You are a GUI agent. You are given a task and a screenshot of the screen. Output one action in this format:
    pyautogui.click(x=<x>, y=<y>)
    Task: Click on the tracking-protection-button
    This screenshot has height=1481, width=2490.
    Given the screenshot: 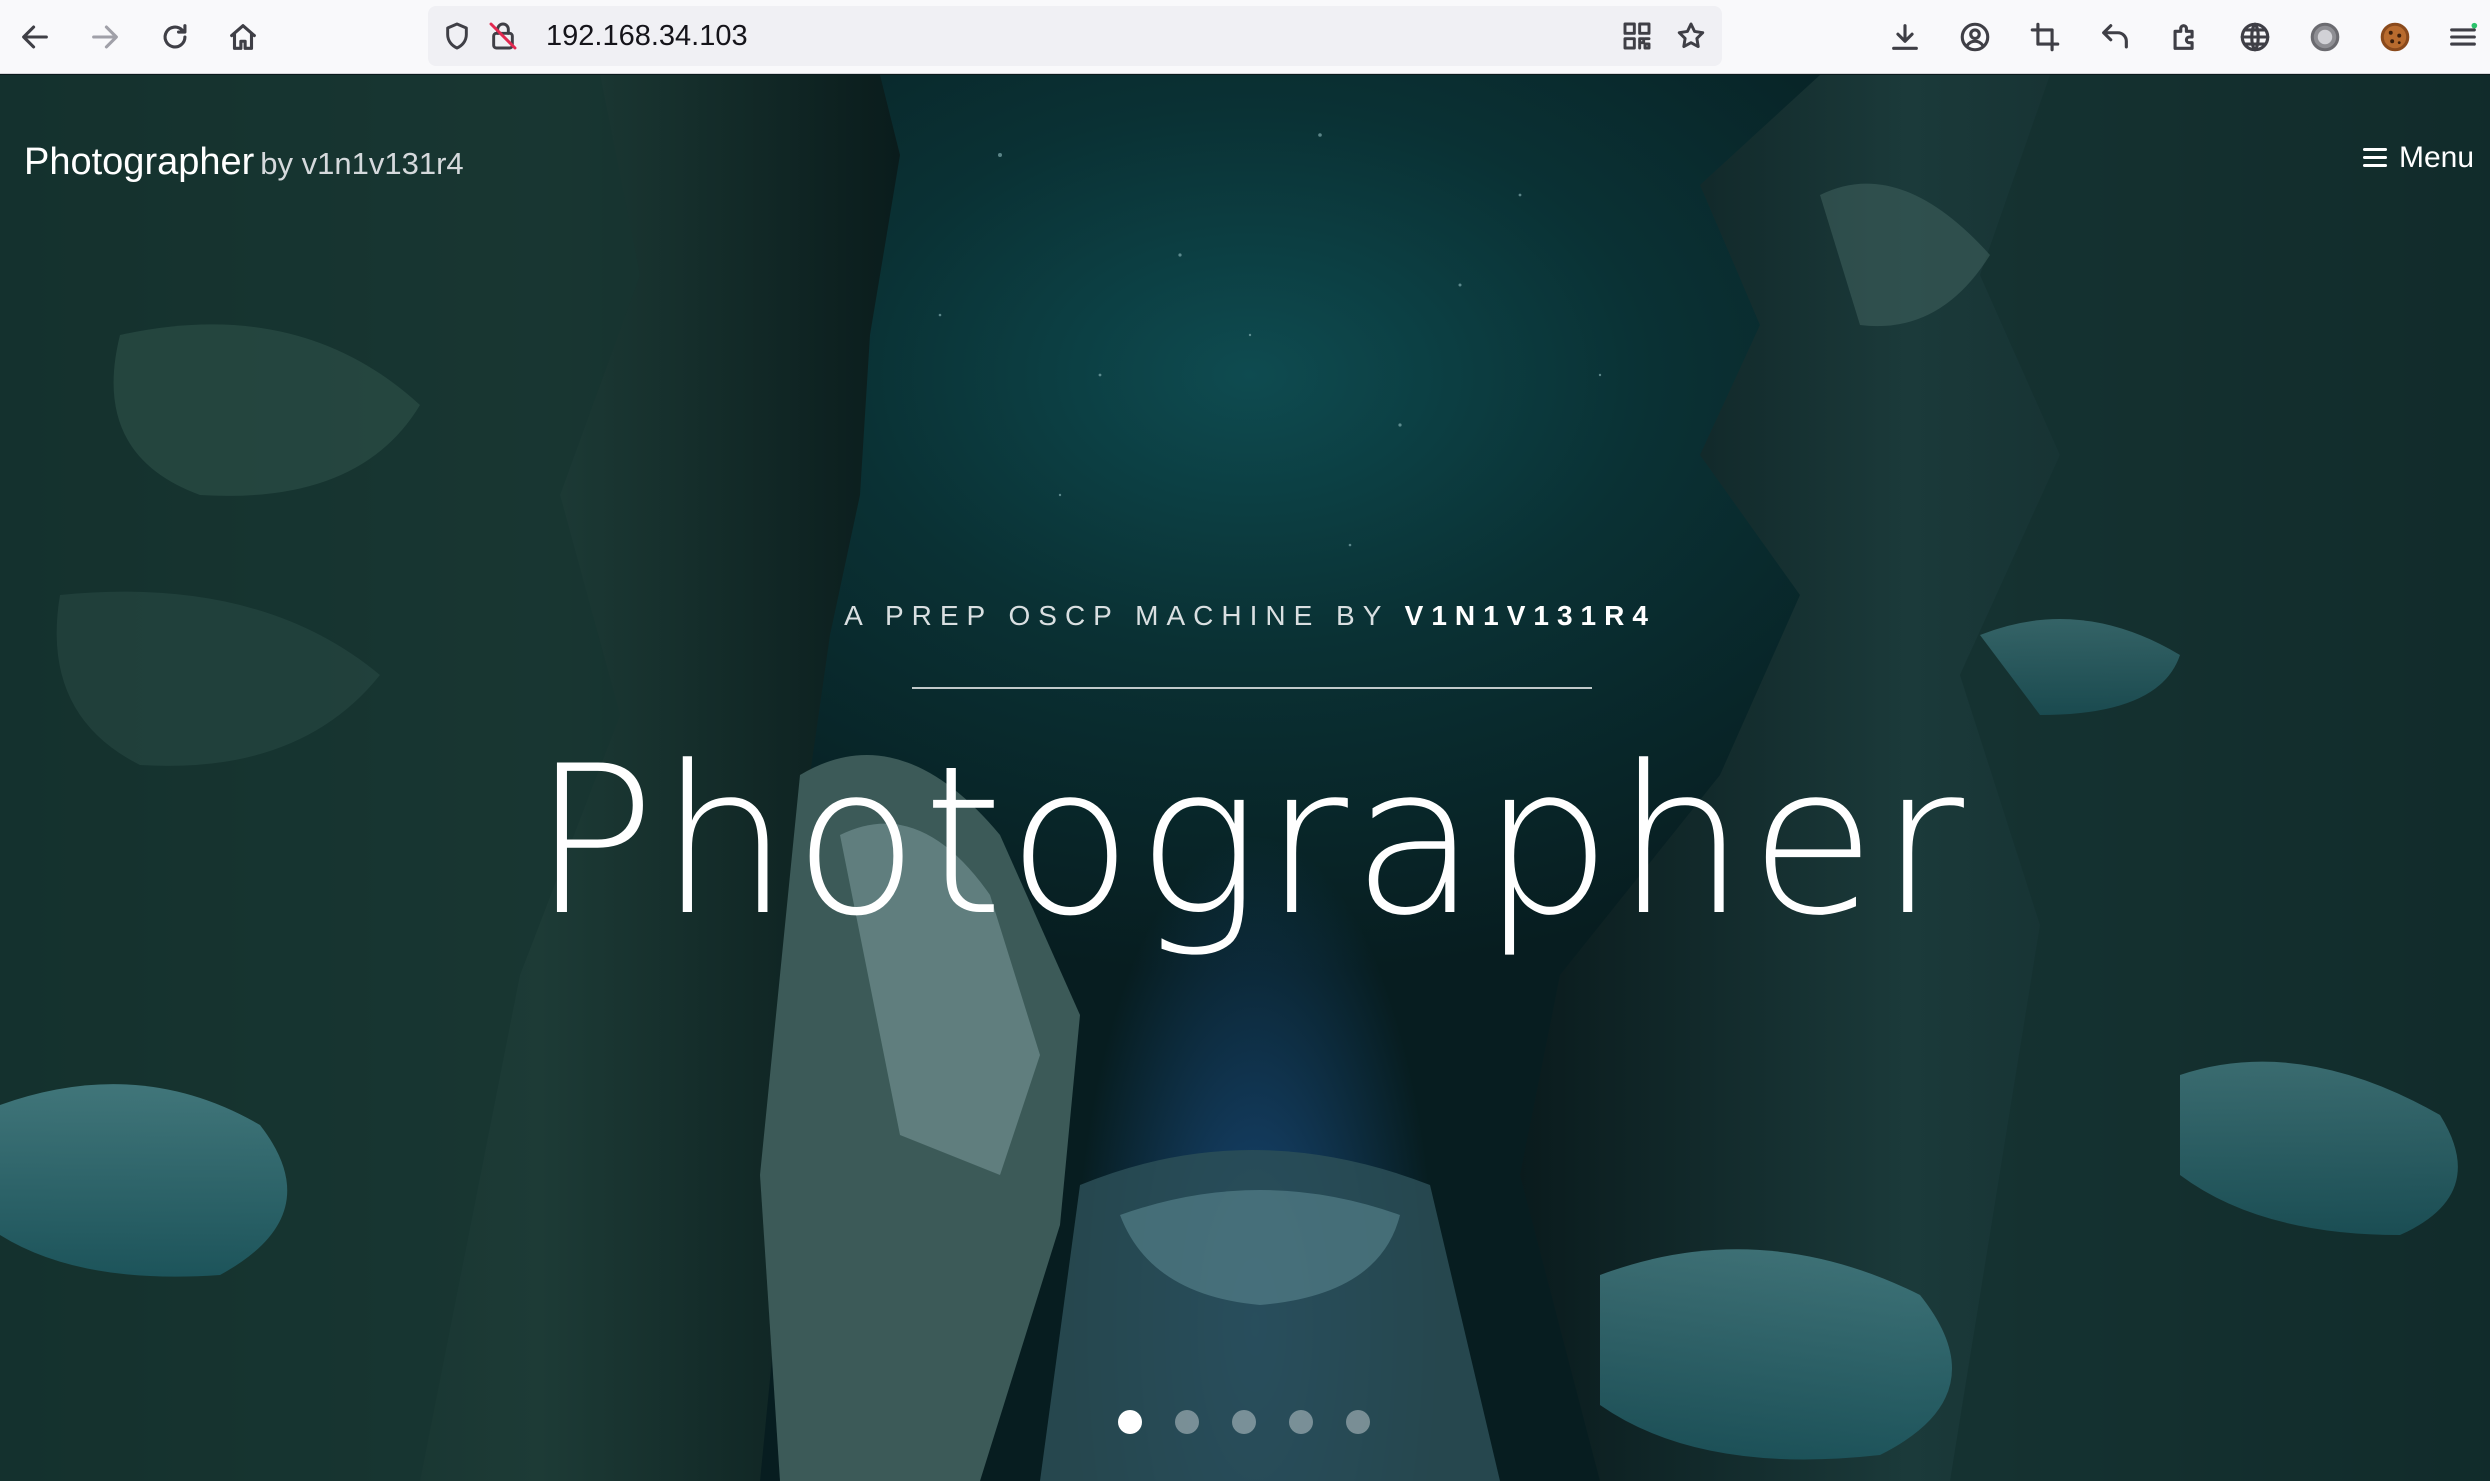 What is the action you would take?
    pyautogui.click(x=457, y=36)
    